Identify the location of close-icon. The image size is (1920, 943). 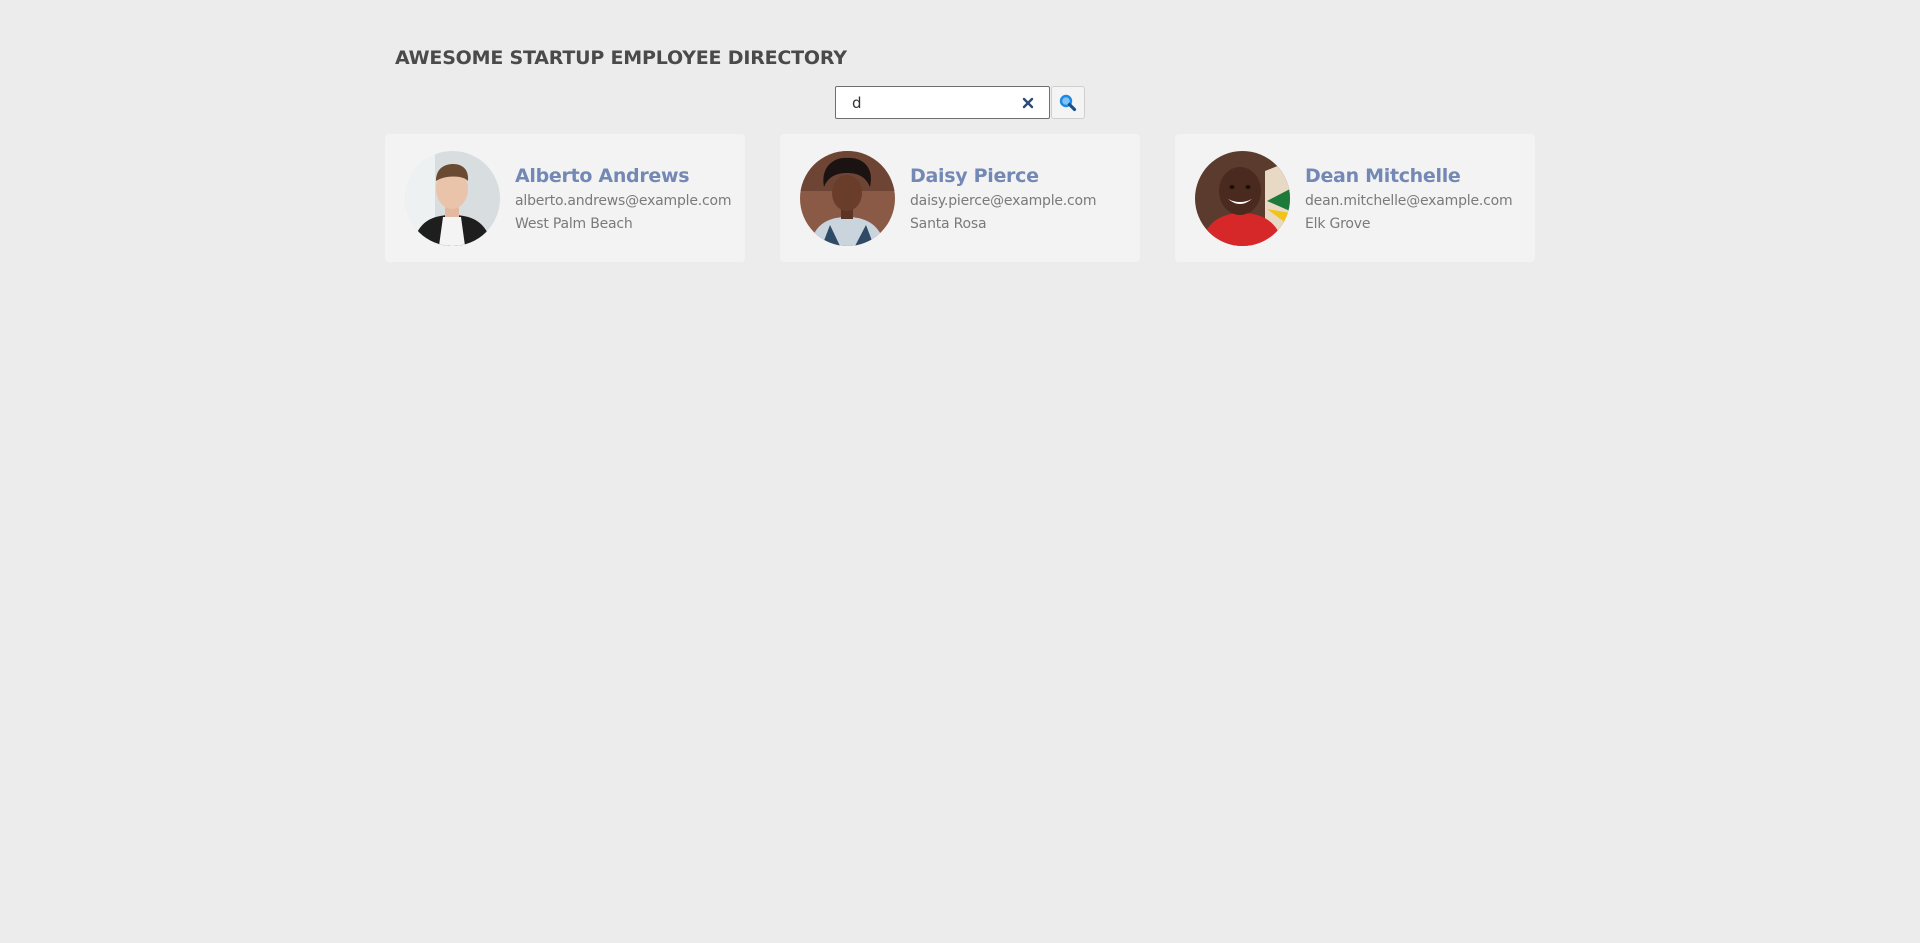
(1028, 103).